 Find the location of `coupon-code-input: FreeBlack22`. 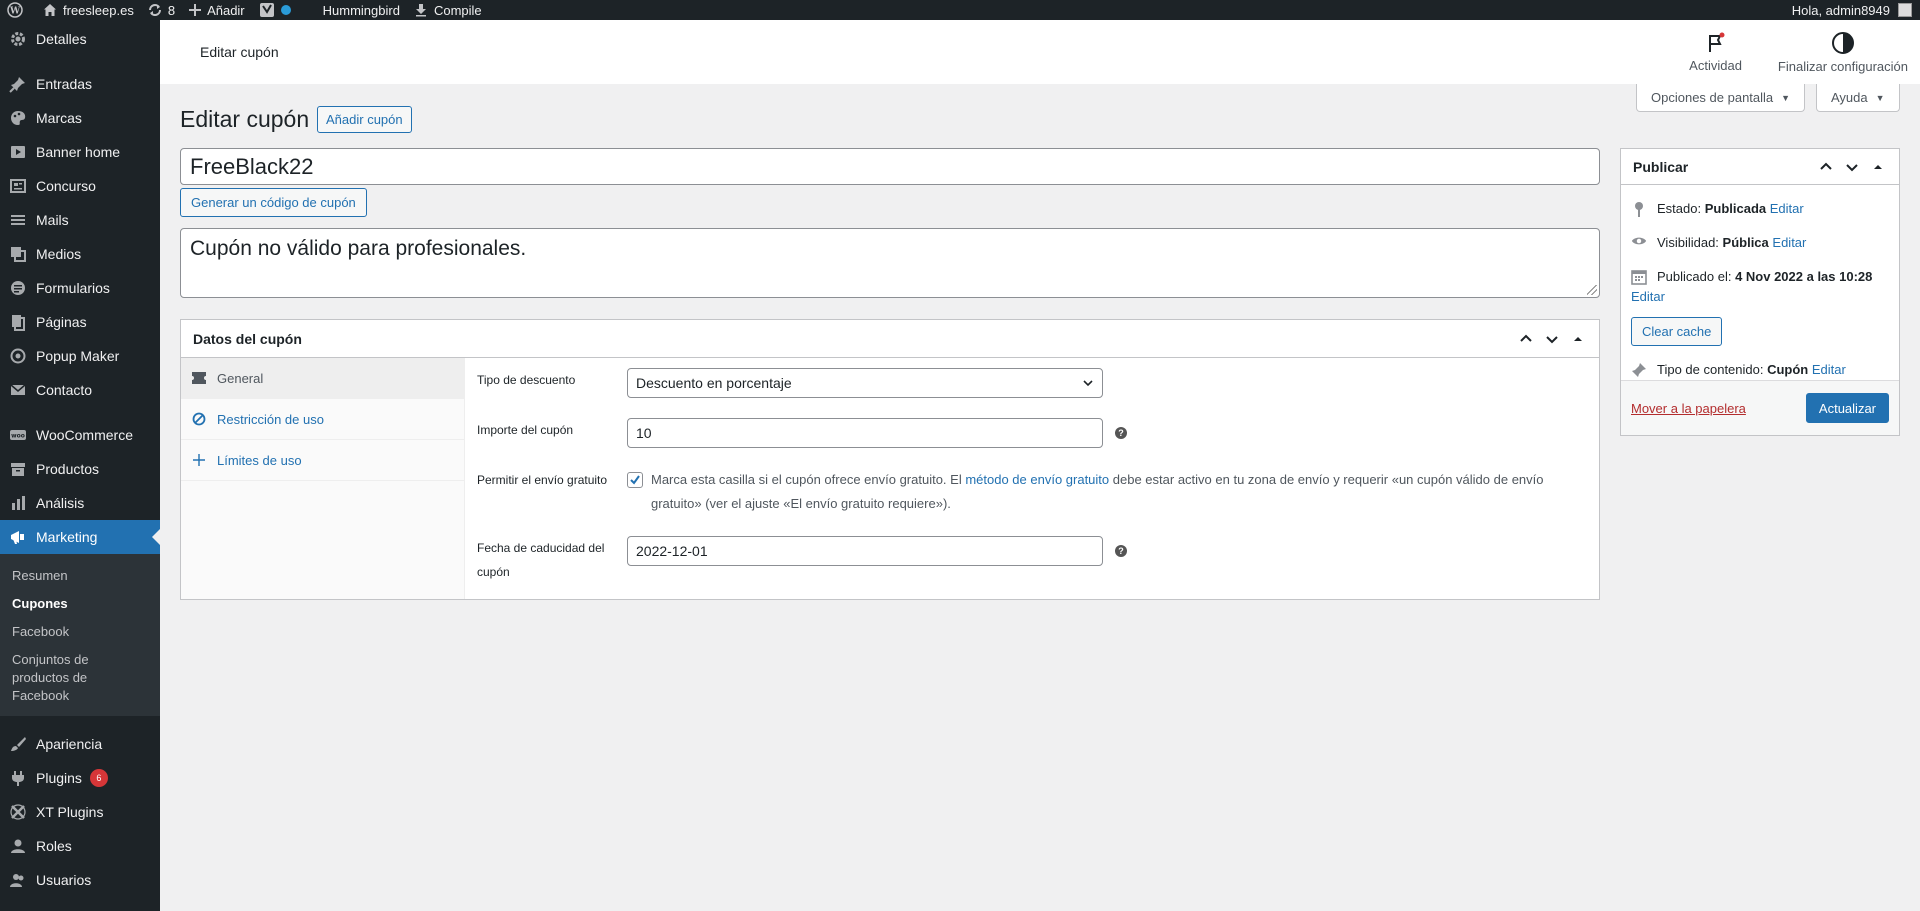

coupon-code-input: FreeBlack22 is located at coordinates (890, 166).